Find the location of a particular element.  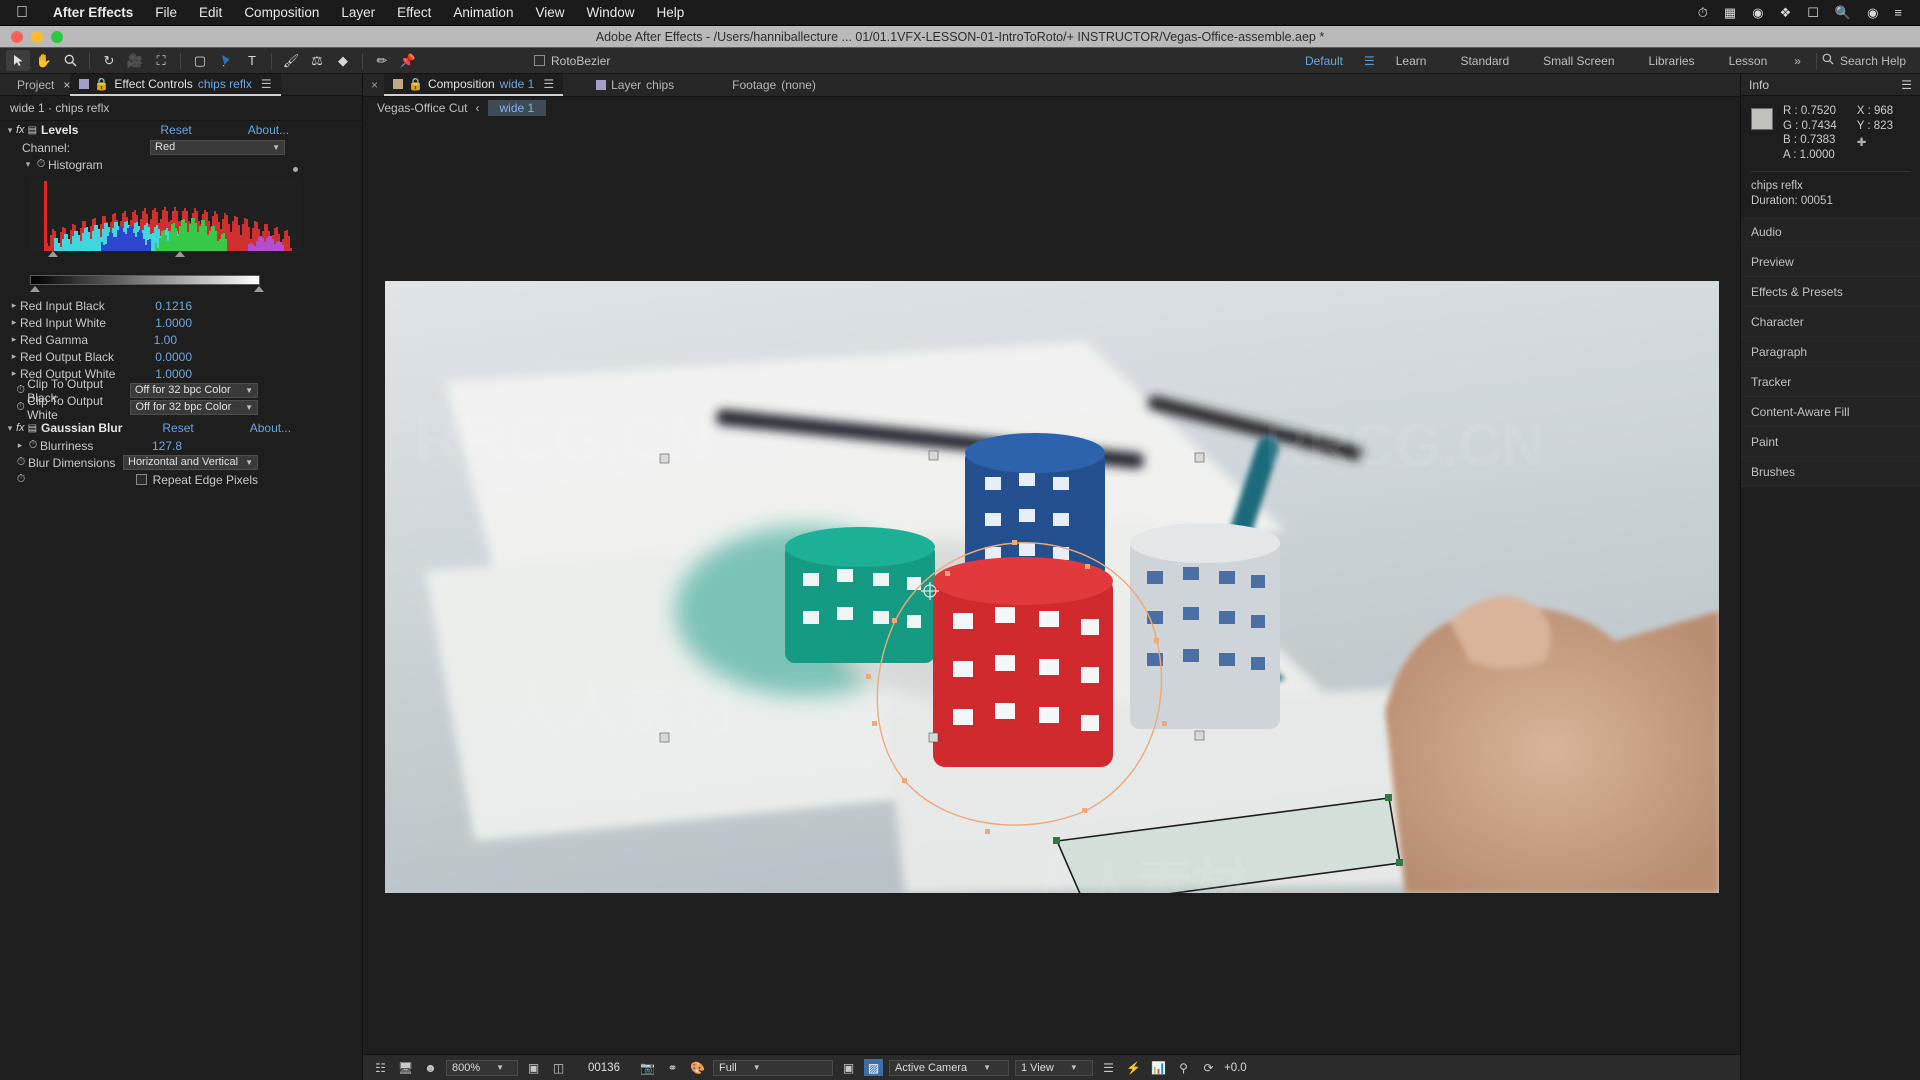

property-blur-dimensions-select: Horizontal and Vertical ▼ is located at coordinates (190, 462).